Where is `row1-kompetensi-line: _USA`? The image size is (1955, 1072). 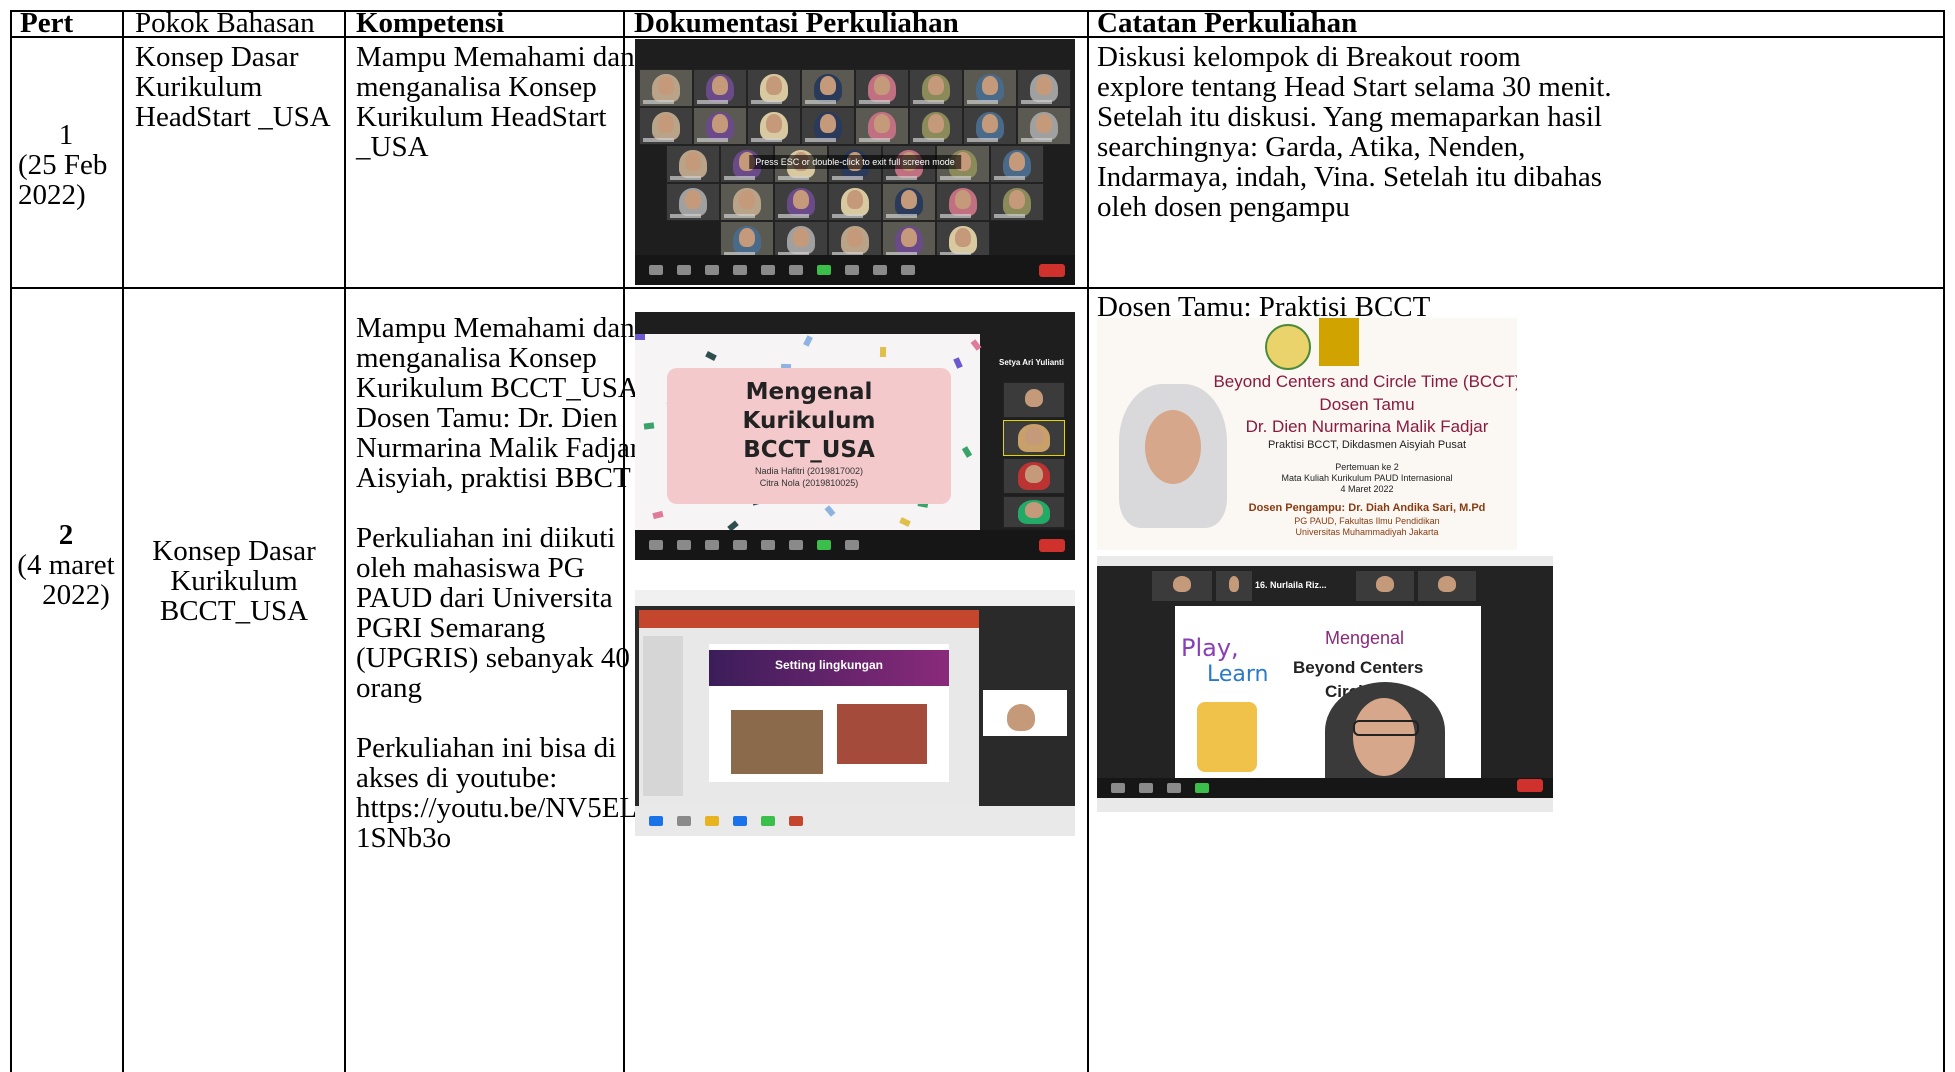 row1-kompetensi-line: _USA is located at coordinates (392, 147).